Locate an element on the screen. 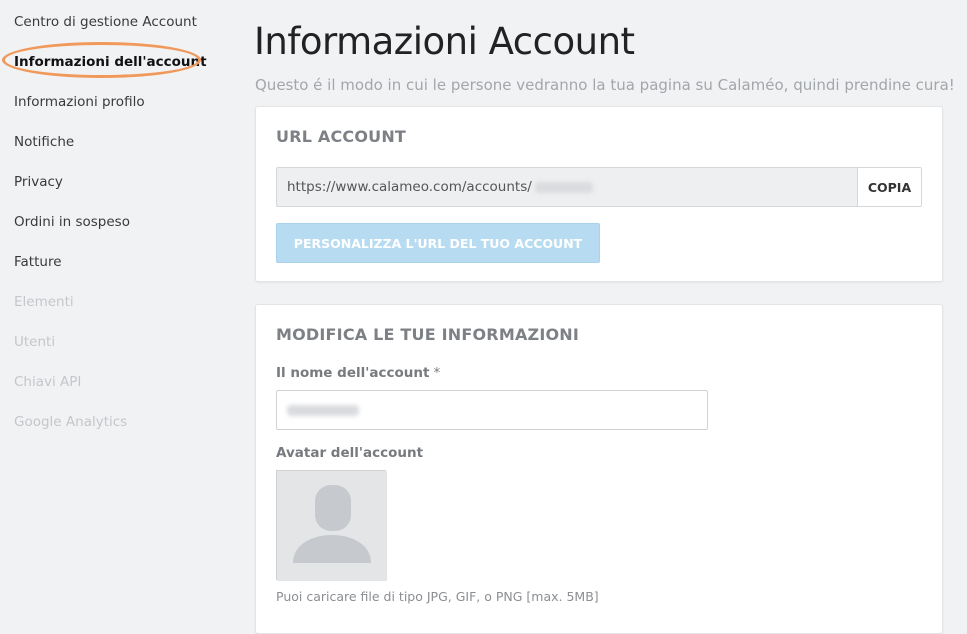 The height and width of the screenshot is (634, 967). account-url-title: URL ACCOUNT is located at coordinates (341, 136).